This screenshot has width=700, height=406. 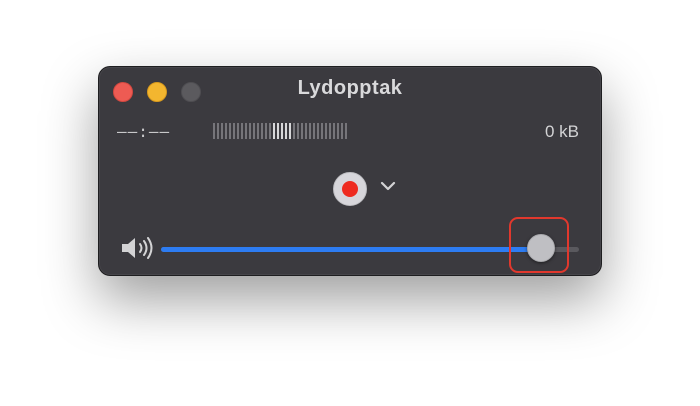 What do you see at coordinates (561, 131) in the screenshot?
I see `file-size: 0 kB` at bounding box center [561, 131].